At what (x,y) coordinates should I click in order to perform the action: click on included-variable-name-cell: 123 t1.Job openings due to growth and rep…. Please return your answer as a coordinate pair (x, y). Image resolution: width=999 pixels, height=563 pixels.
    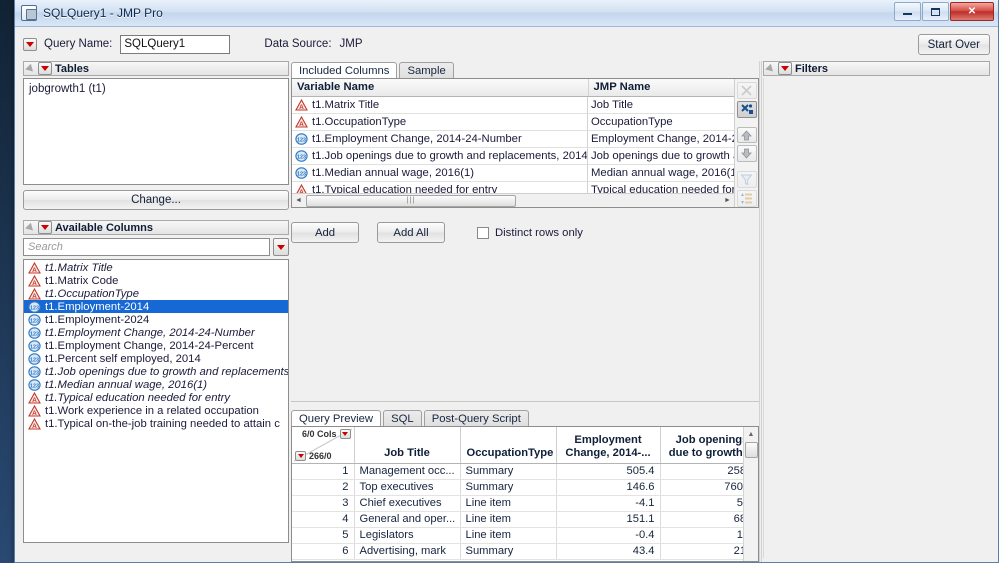
    Looking at the image, I should click on (440, 156).